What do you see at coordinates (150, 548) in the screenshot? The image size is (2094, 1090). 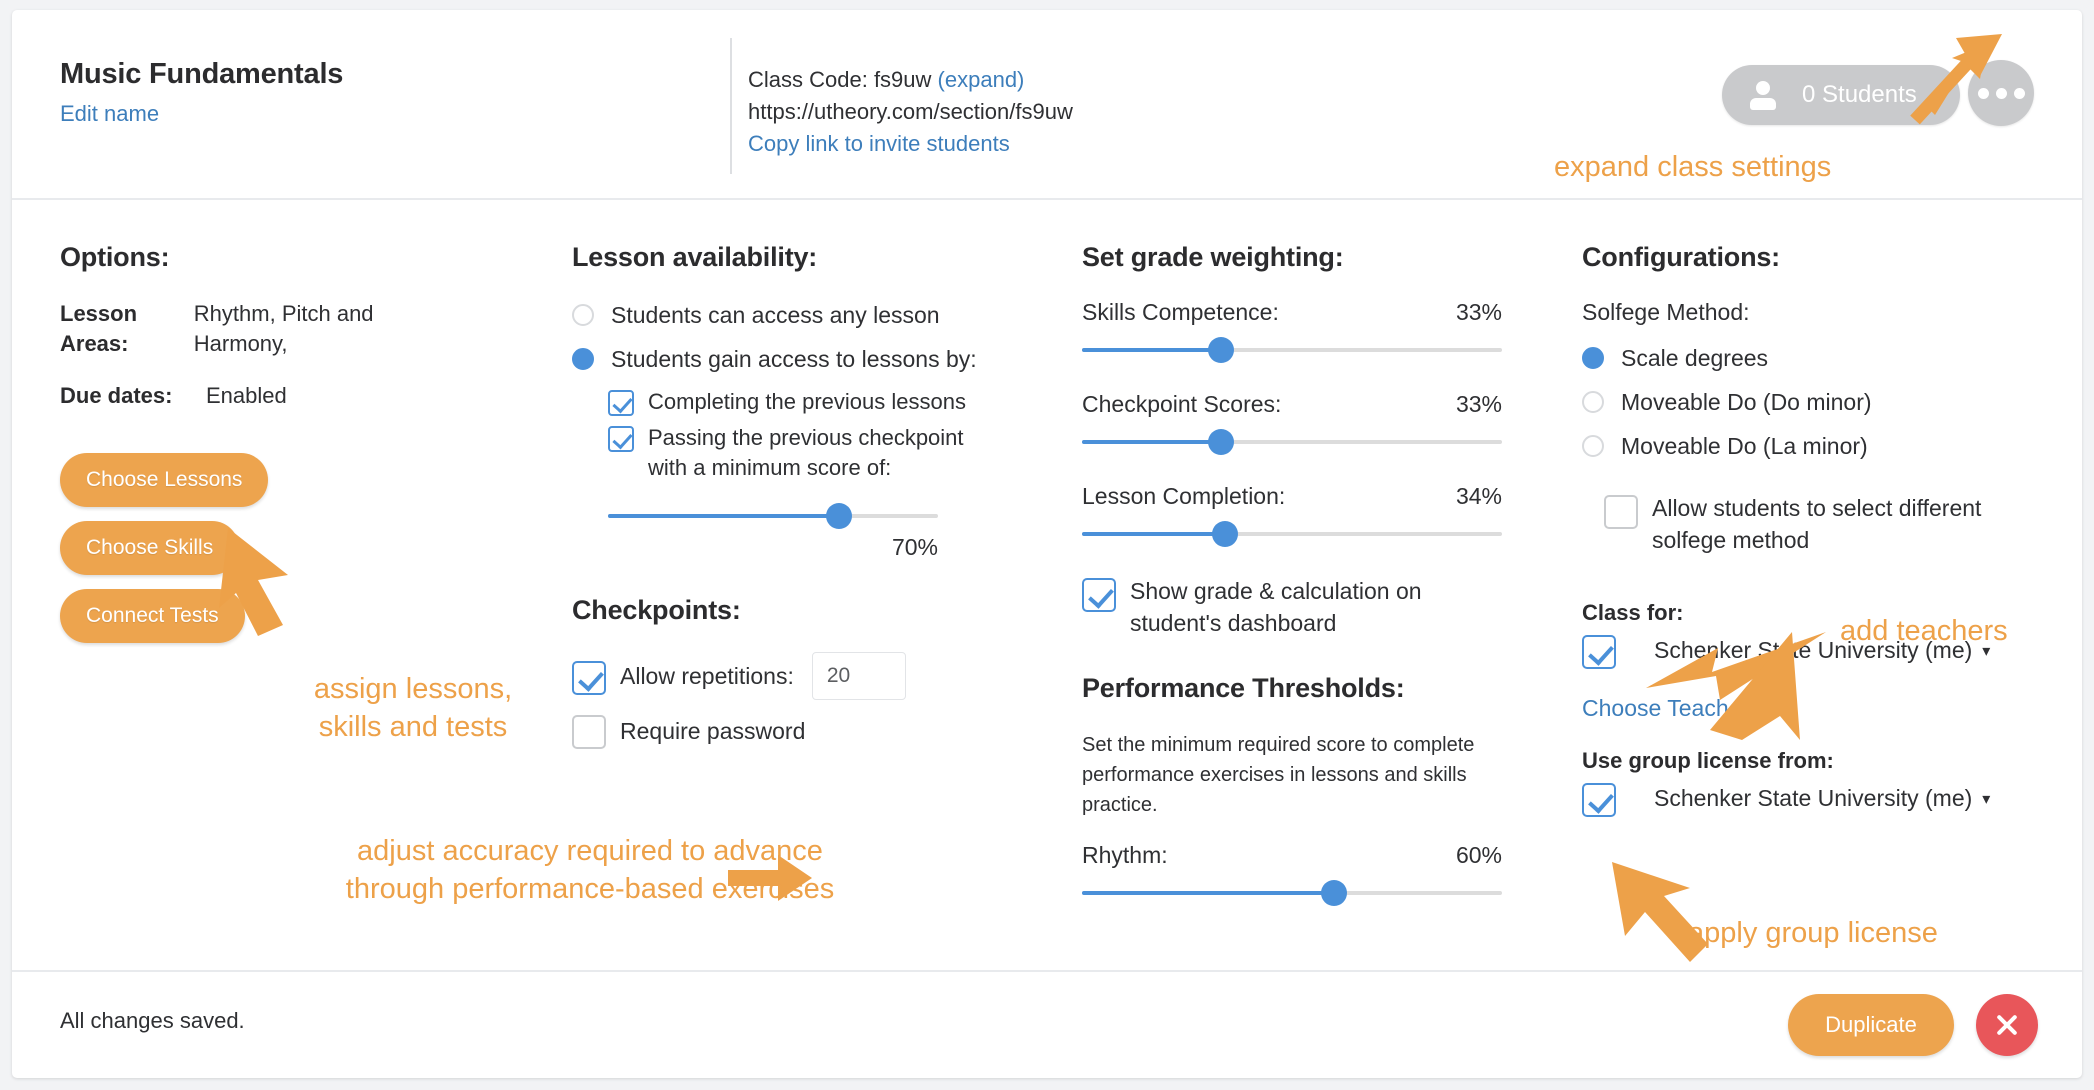 I see `choose-skills-button: Choose Skills` at bounding box center [150, 548].